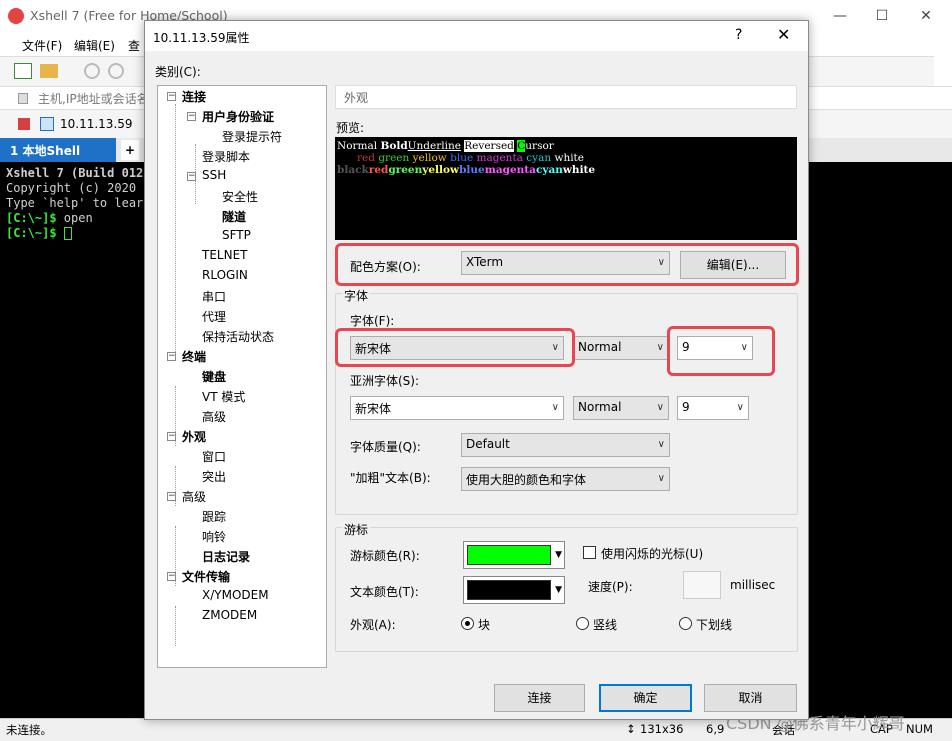 This screenshot has height=741, width=952. What do you see at coordinates (702, 585) in the screenshot?
I see `speed-input` at bounding box center [702, 585].